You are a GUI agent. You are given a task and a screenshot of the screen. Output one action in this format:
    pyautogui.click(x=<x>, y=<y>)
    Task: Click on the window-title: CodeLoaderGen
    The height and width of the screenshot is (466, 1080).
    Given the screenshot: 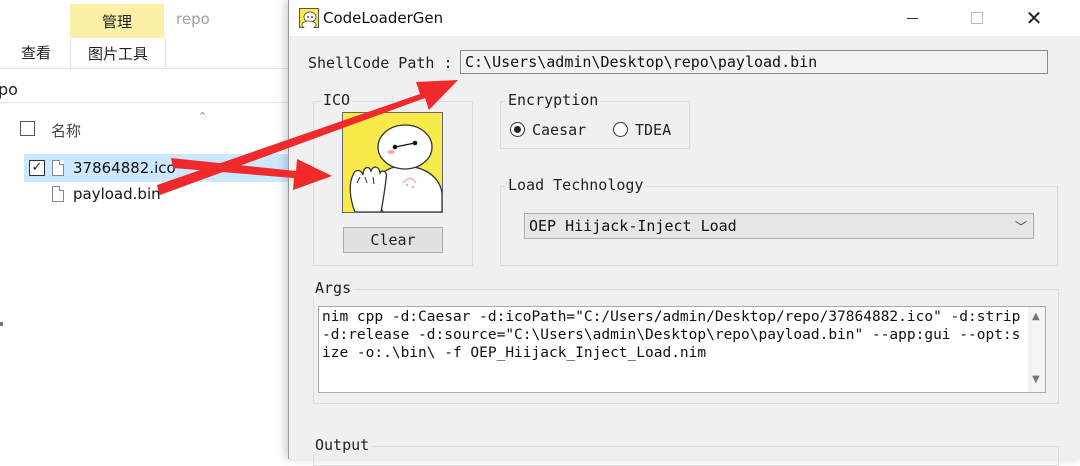 What is the action you would take?
    pyautogui.click(x=383, y=18)
    